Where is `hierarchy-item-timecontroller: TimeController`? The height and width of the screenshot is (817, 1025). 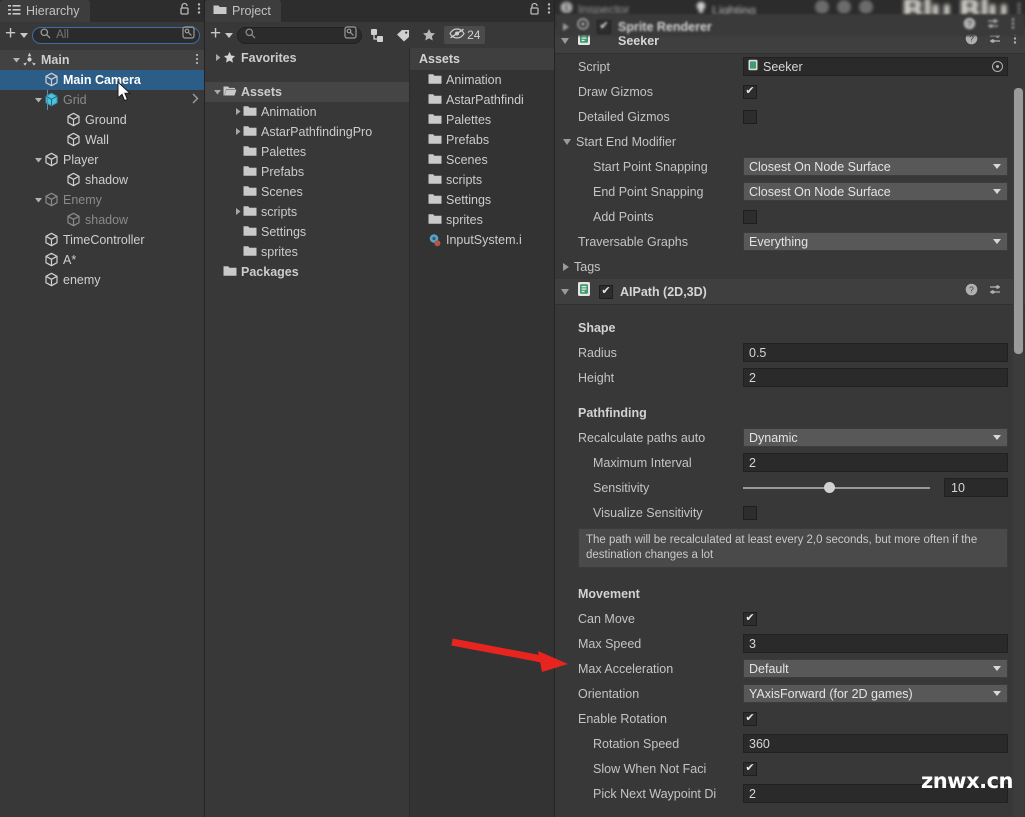
hierarchy-item-timecontroller: TimeController is located at coordinates (102, 240).